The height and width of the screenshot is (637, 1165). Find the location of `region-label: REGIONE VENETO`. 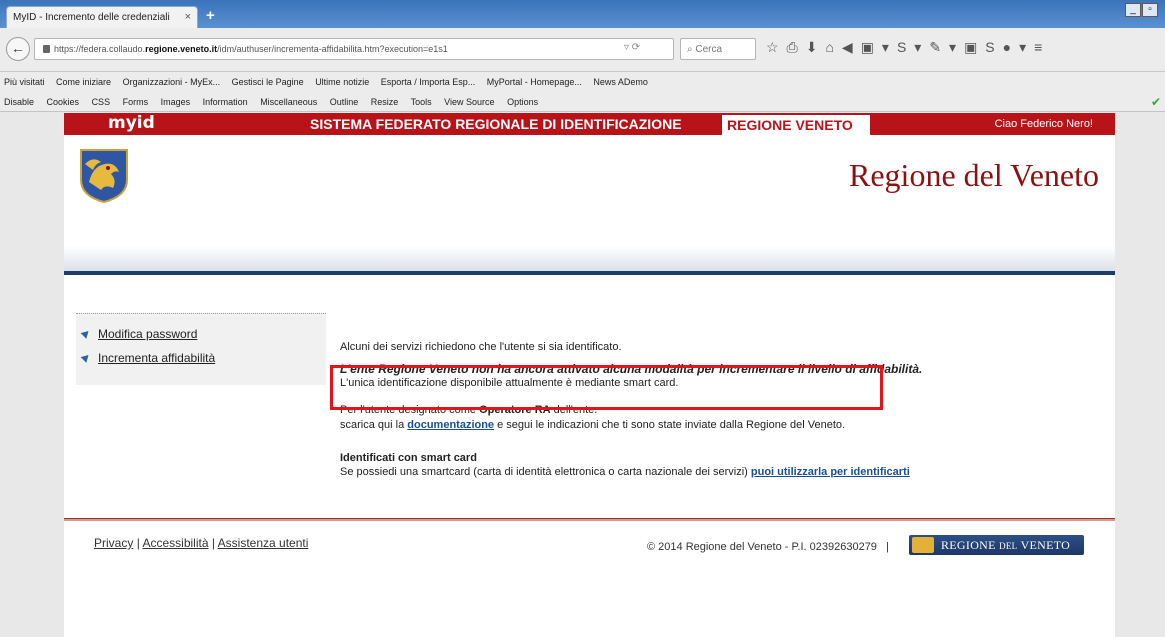

region-label: REGIONE VENETO is located at coordinates (796, 124).